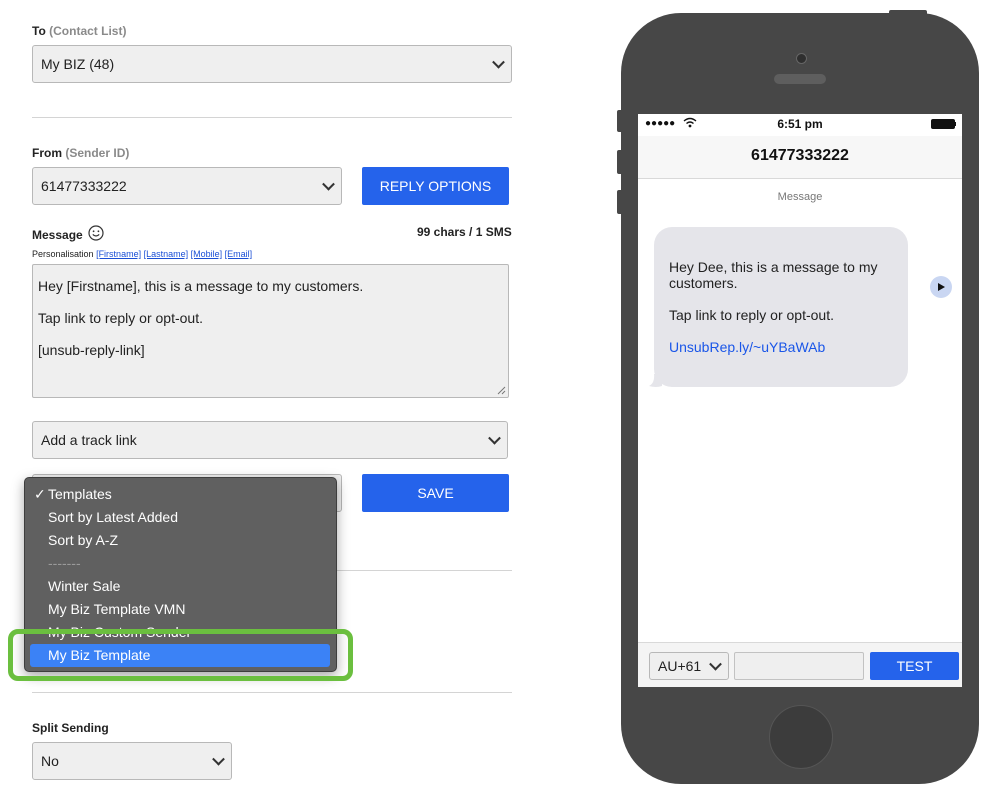 The width and height of the screenshot is (1007, 793). Describe the element at coordinates (800, 197) in the screenshot. I see `thread-section-label: Message` at that location.